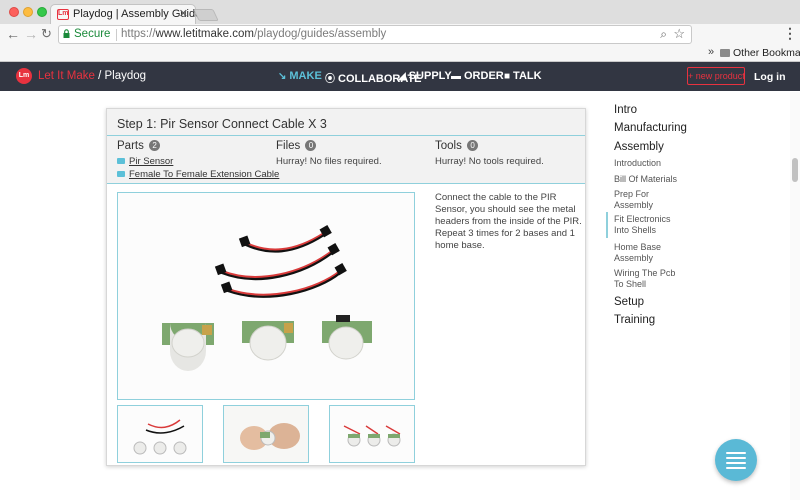  What do you see at coordinates (716, 76) in the screenshot?
I see `new-product-button: + new product` at bounding box center [716, 76].